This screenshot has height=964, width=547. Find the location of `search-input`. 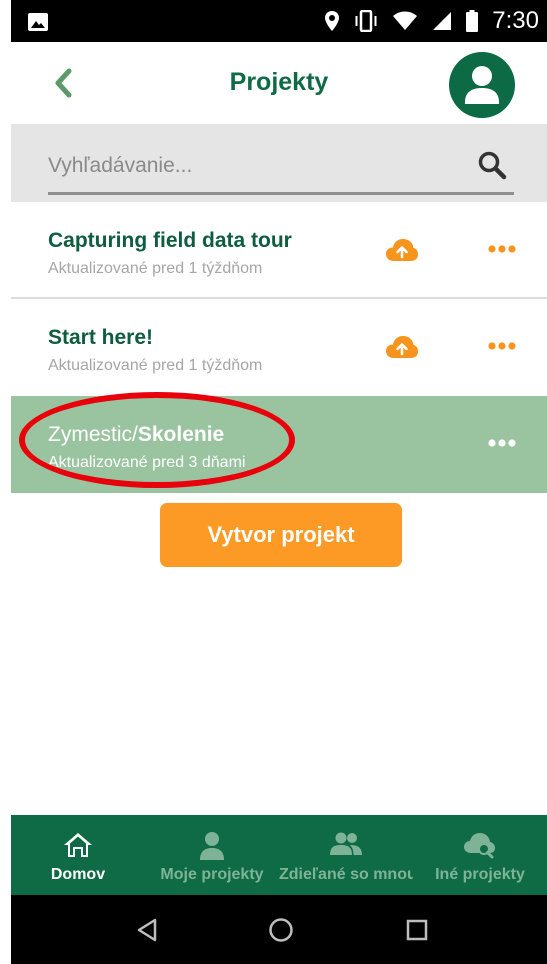

search-input is located at coordinates (263, 166).